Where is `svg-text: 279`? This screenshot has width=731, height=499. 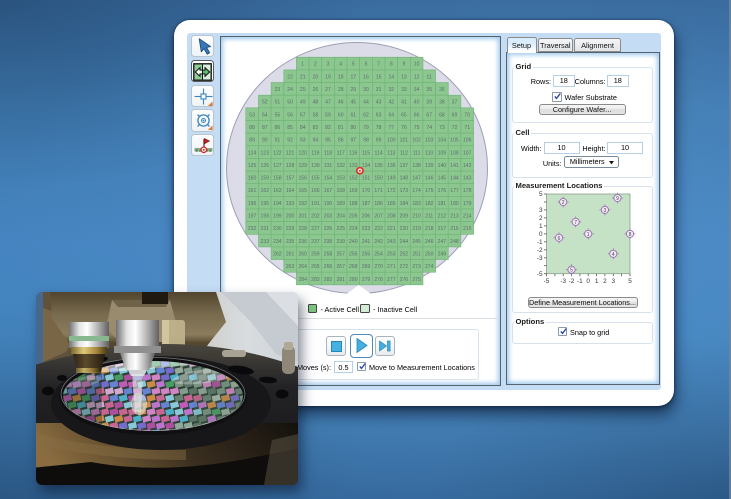
svg-text: 279 is located at coordinates (365, 280).